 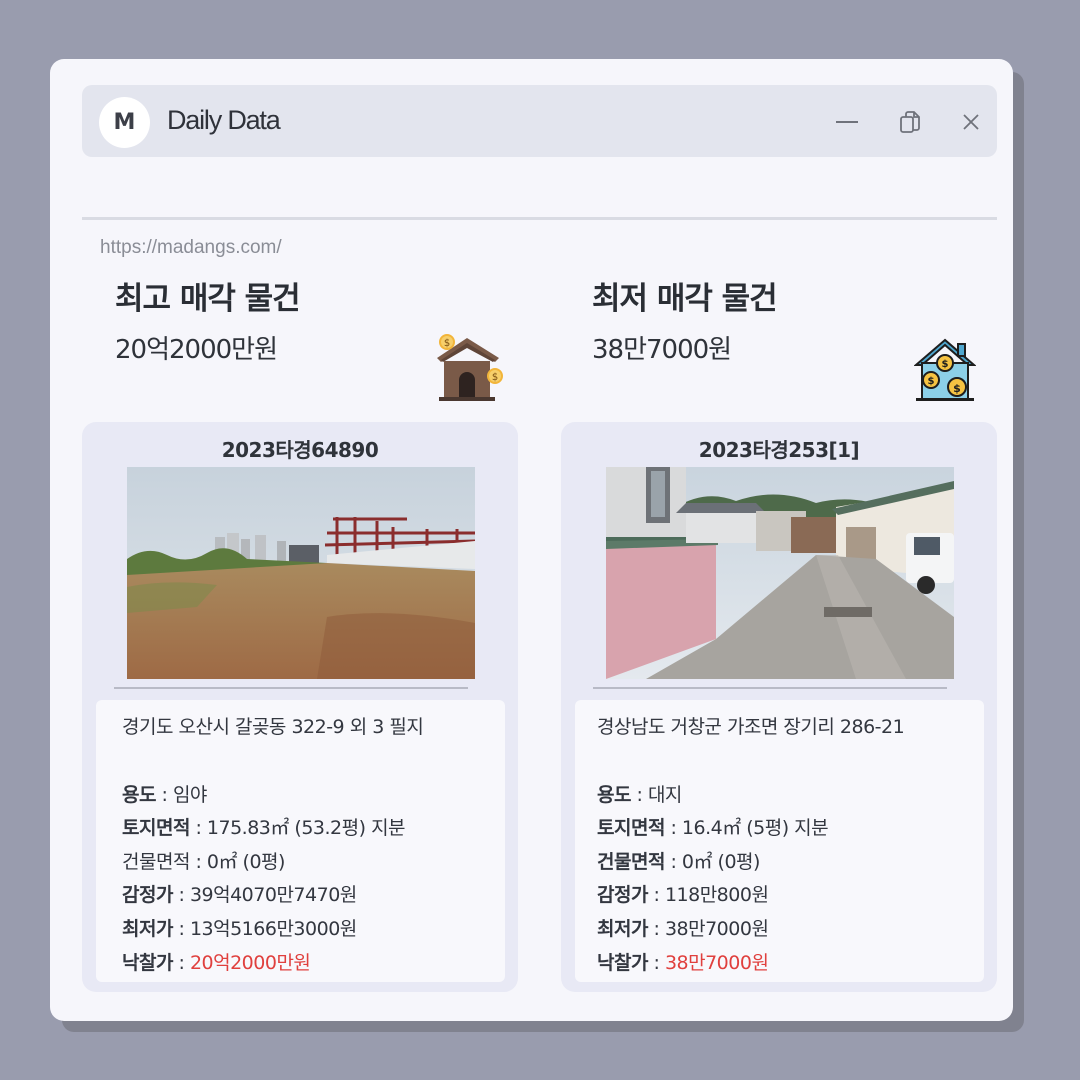 What do you see at coordinates (191, 248) in the screenshot?
I see `url-text: https://madangs.com/` at bounding box center [191, 248].